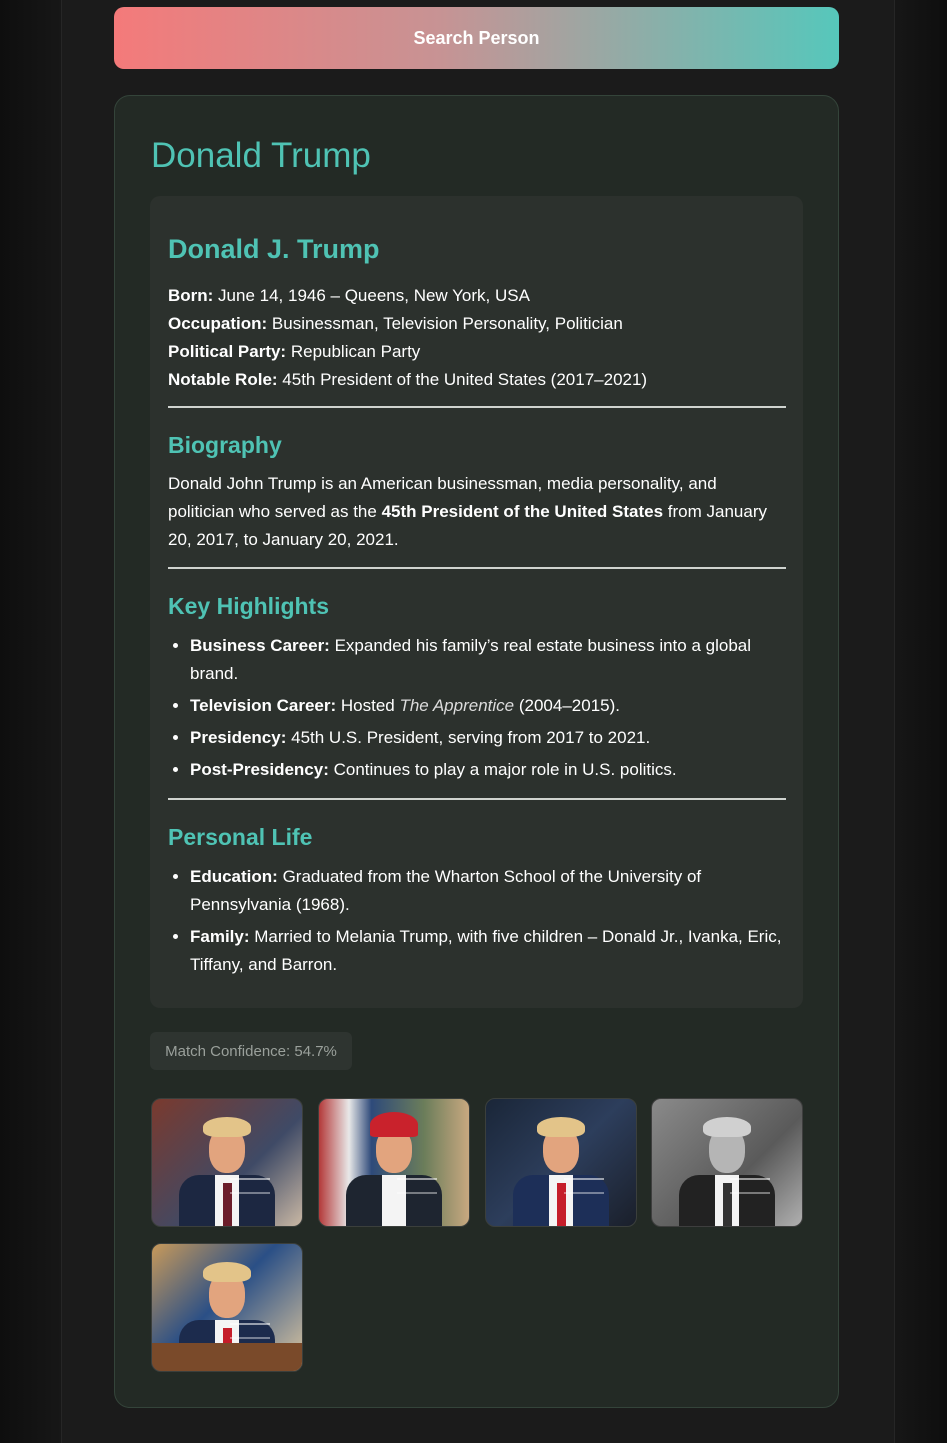  What do you see at coordinates (227, 351) in the screenshot?
I see `fact-label: Political Party:` at bounding box center [227, 351].